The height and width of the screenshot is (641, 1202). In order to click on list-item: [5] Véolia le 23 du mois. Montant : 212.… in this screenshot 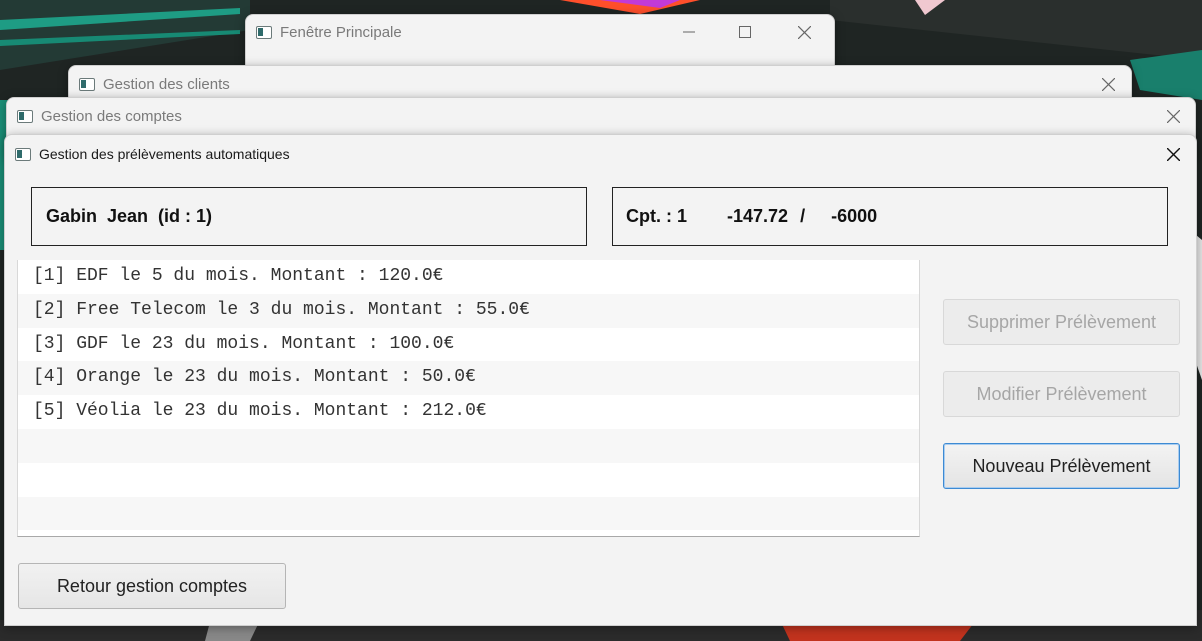, I will do `click(468, 412)`.